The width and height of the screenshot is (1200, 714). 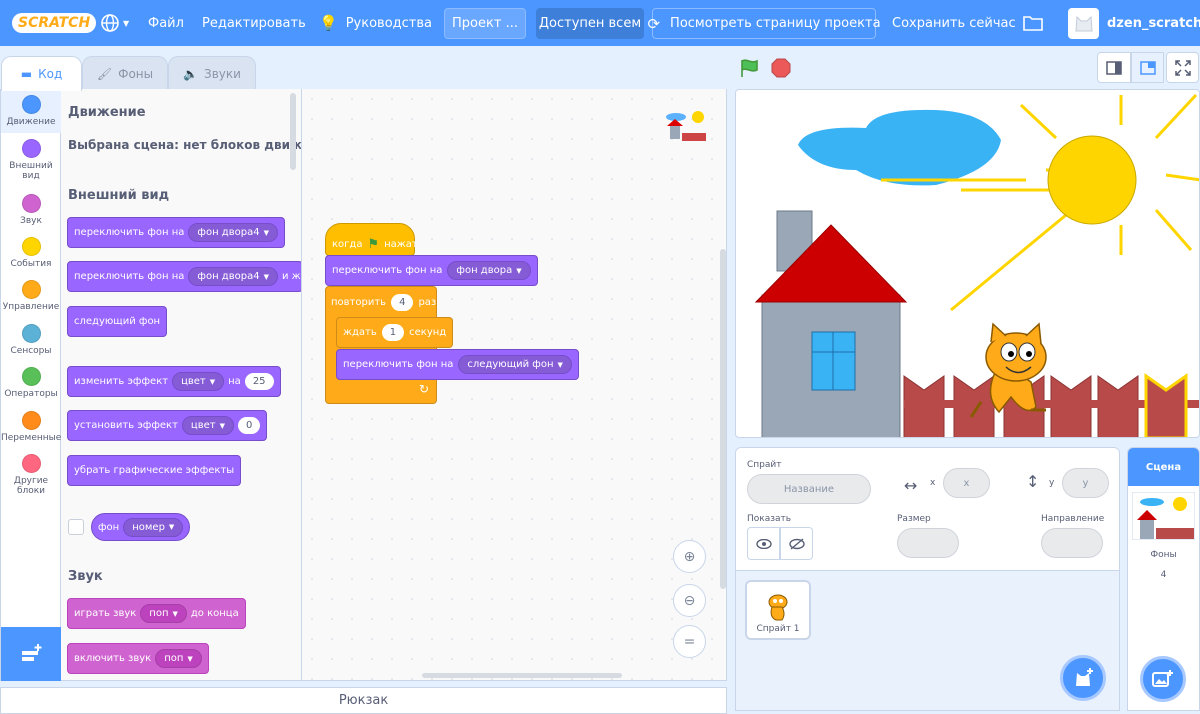 I want to click on stage-panel: Сцена Фоны 4, so click(x=1163, y=579).